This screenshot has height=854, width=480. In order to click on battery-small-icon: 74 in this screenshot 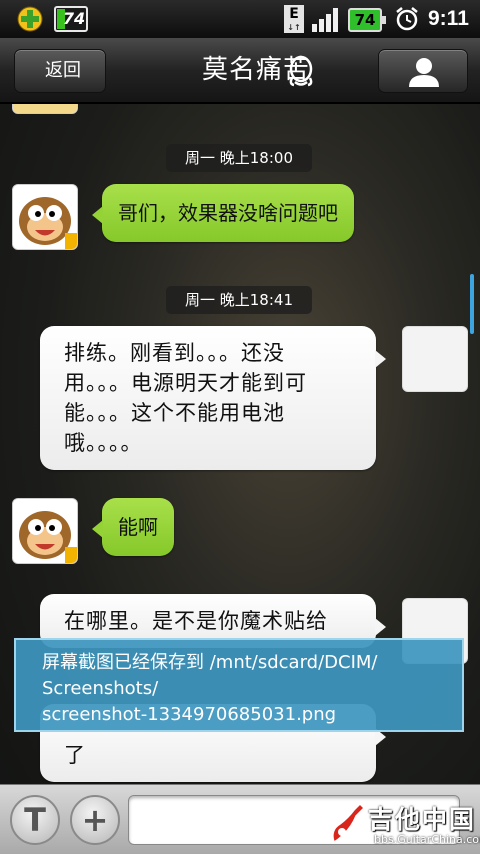, I will do `click(71, 19)`.